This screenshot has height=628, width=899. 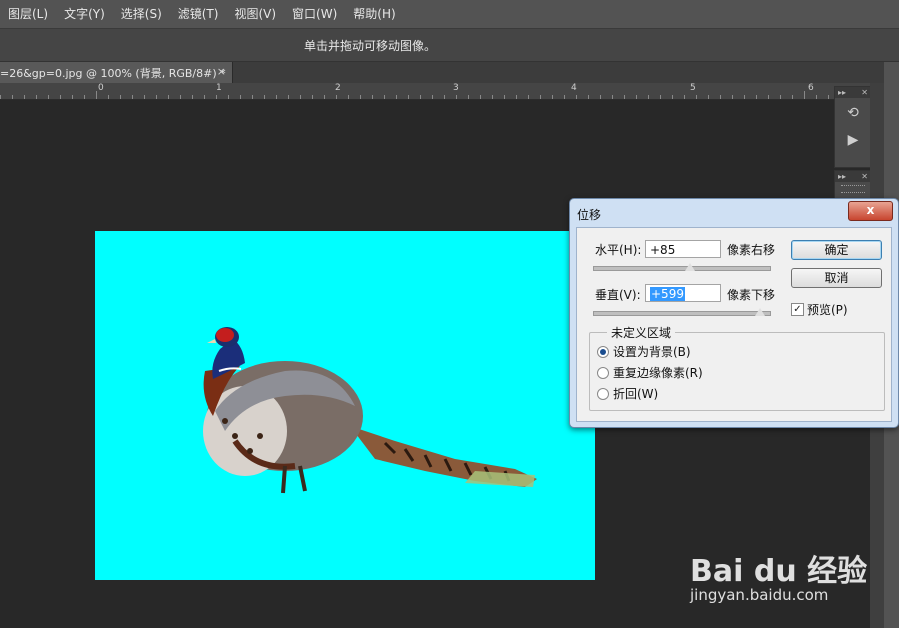 What do you see at coordinates (760, 312) in the screenshot?
I see `vertical-slider-thumb` at bounding box center [760, 312].